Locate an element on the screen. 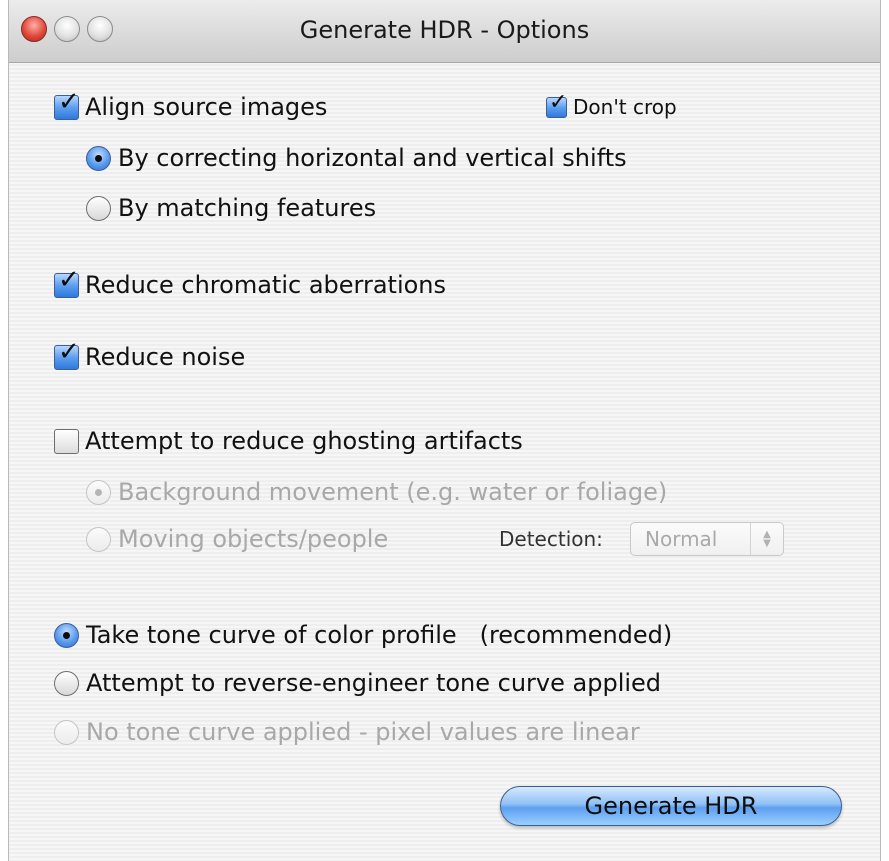 The height and width of the screenshot is (861, 889). detection-select: Normal ▲ ▼ is located at coordinates (707, 539).